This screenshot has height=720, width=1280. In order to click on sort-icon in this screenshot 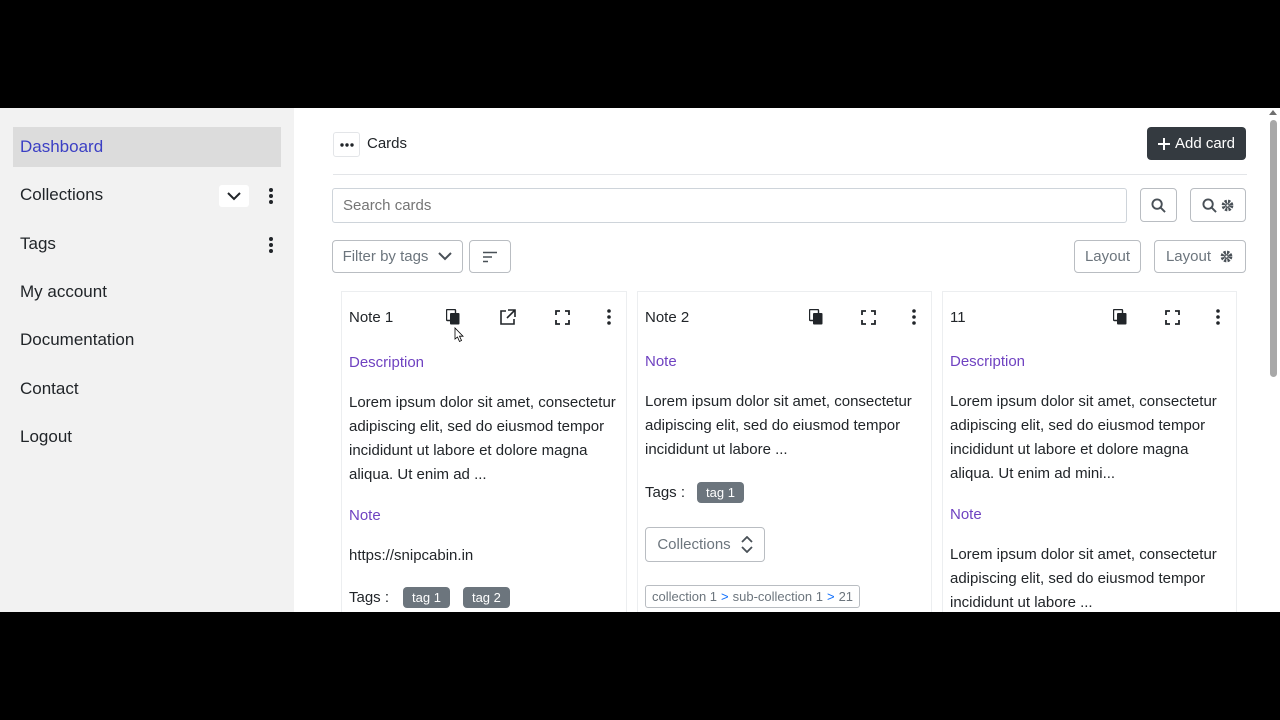, I will do `click(490, 256)`.